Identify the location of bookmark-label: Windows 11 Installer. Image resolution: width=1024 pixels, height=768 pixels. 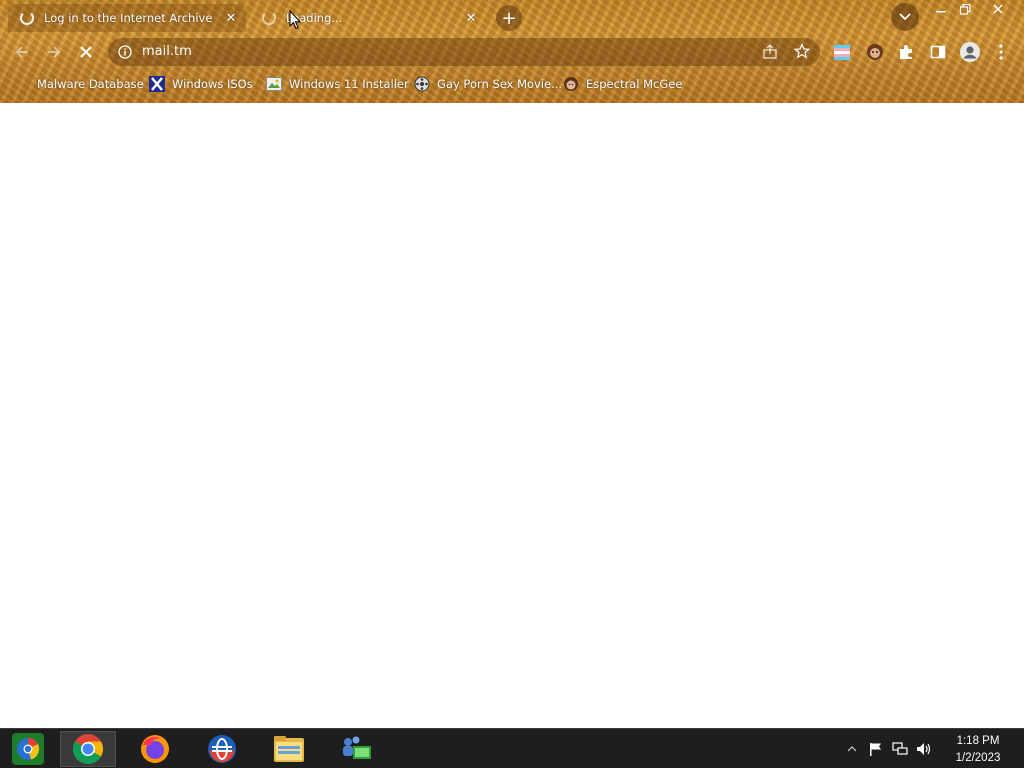
(349, 84).